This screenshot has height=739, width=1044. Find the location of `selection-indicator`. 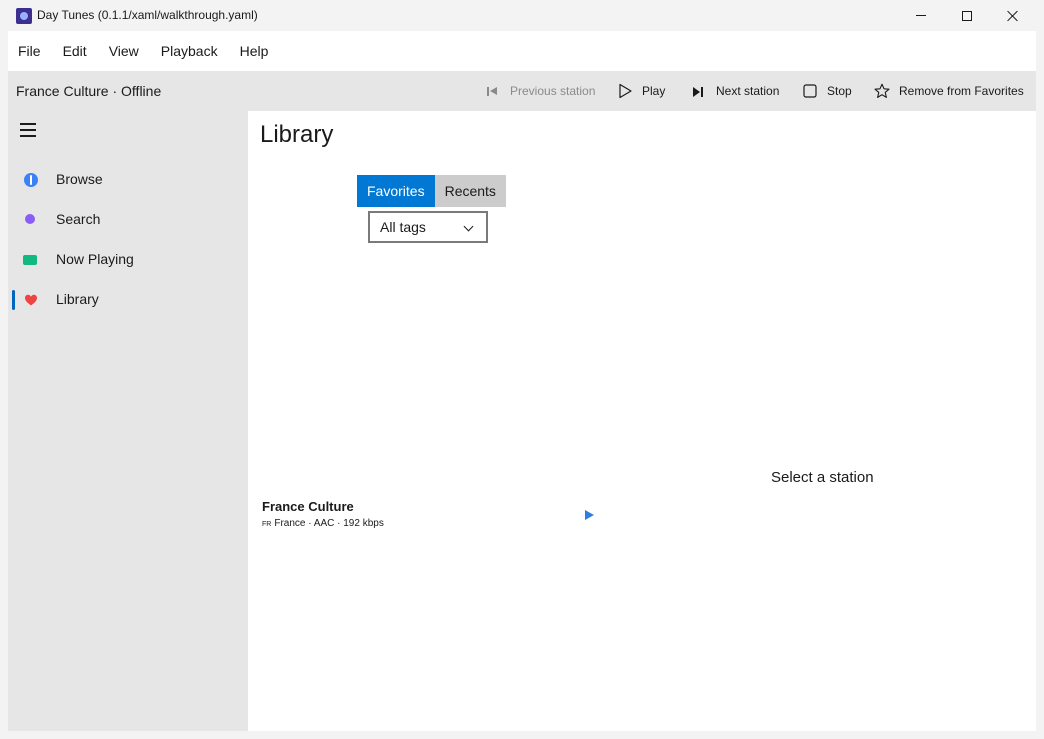

selection-indicator is located at coordinates (13, 300).